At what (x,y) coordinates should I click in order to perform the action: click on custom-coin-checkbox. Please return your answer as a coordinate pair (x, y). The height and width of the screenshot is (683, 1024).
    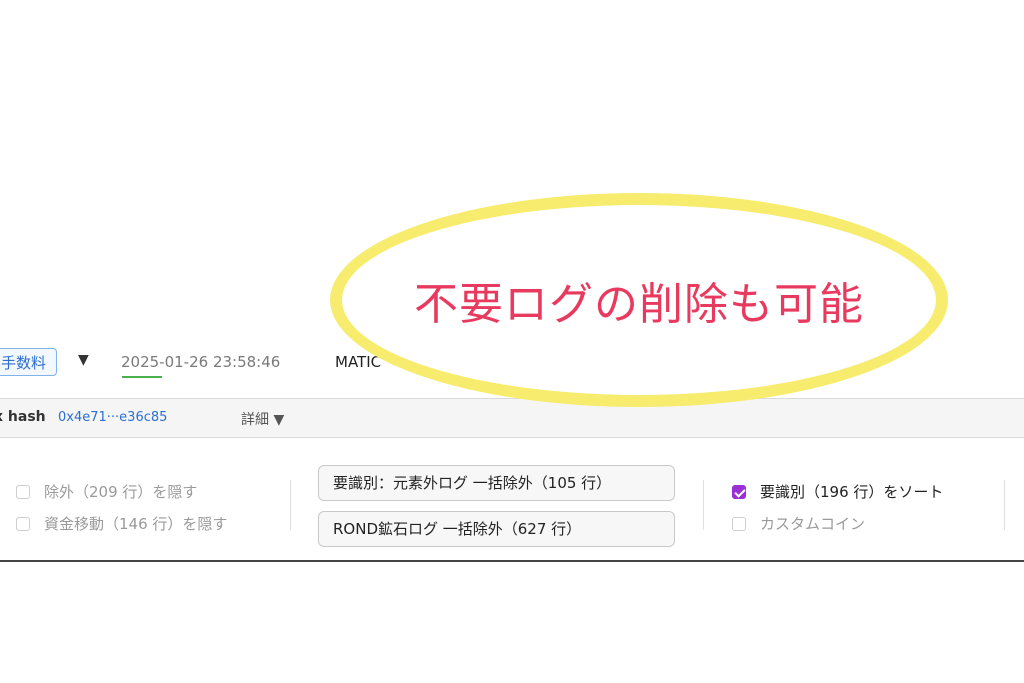
    Looking at the image, I should click on (739, 523).